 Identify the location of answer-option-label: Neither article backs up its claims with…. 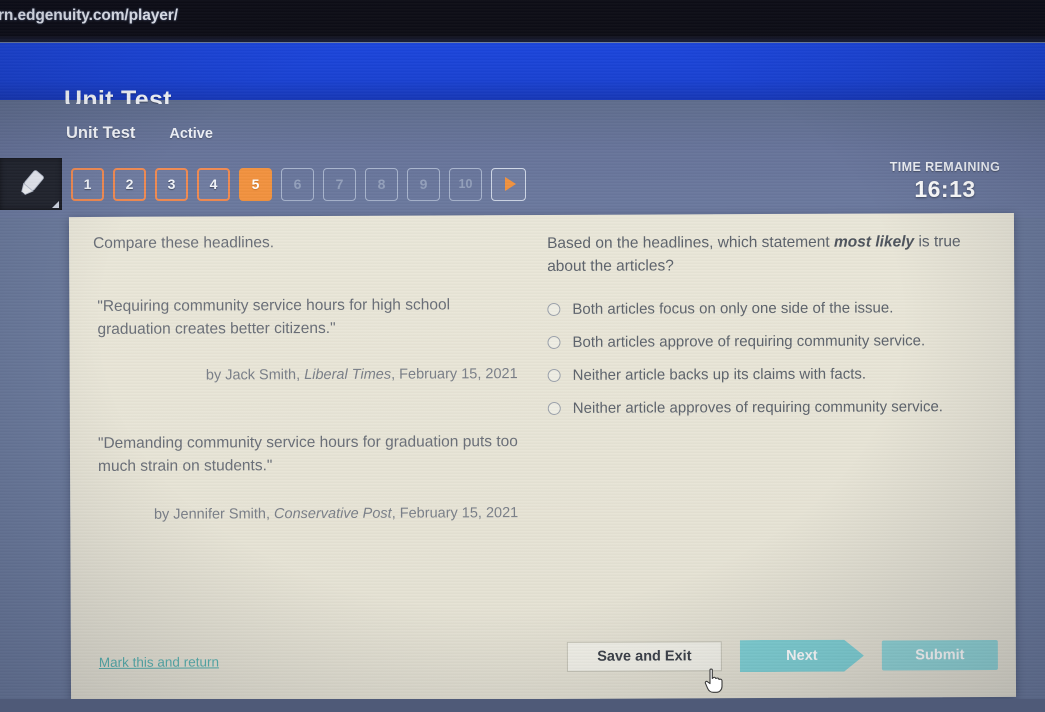
(719, 374).